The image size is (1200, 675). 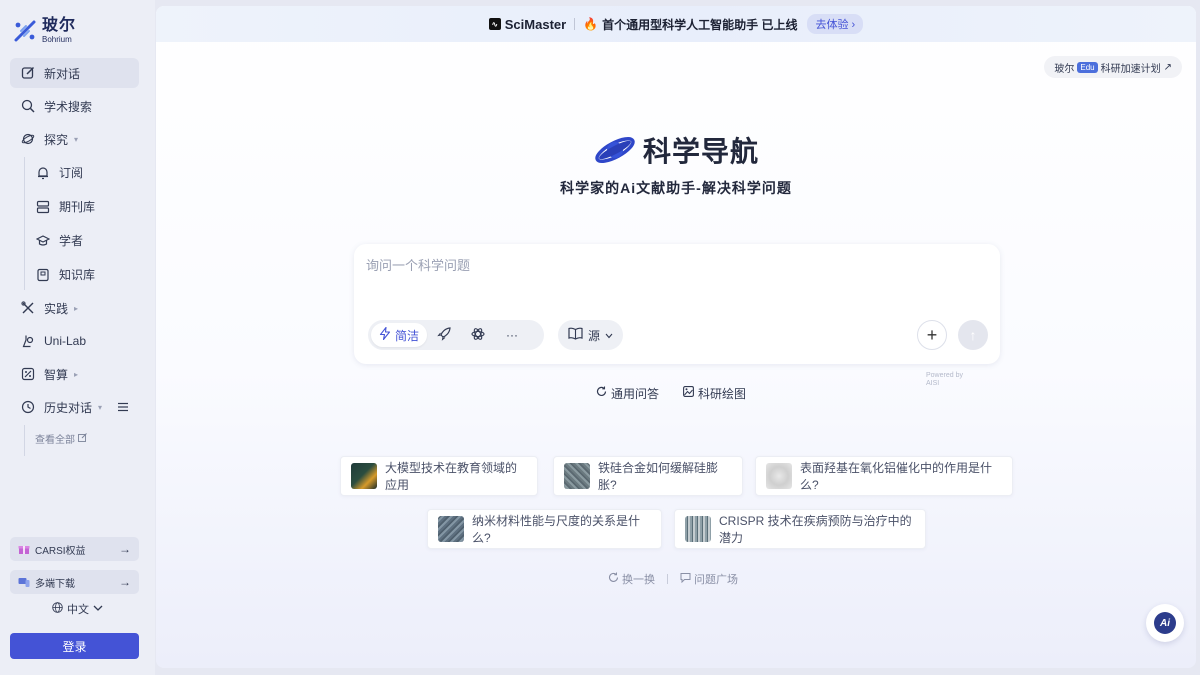 I want to click on sidebar-item-practice: 实践 ▸, so click(x=74, y=308).